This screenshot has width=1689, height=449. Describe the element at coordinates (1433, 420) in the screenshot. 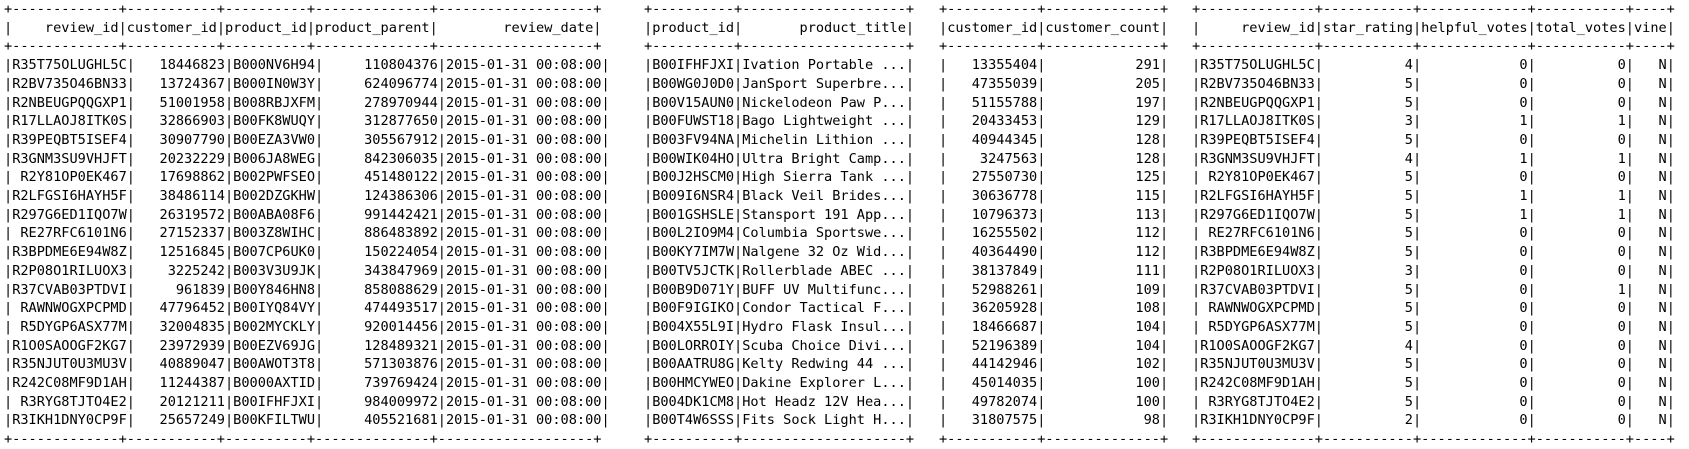

I see `table-row: |R3IKH1DNY0CP9F| 2| 0| 0| N|` at that location.